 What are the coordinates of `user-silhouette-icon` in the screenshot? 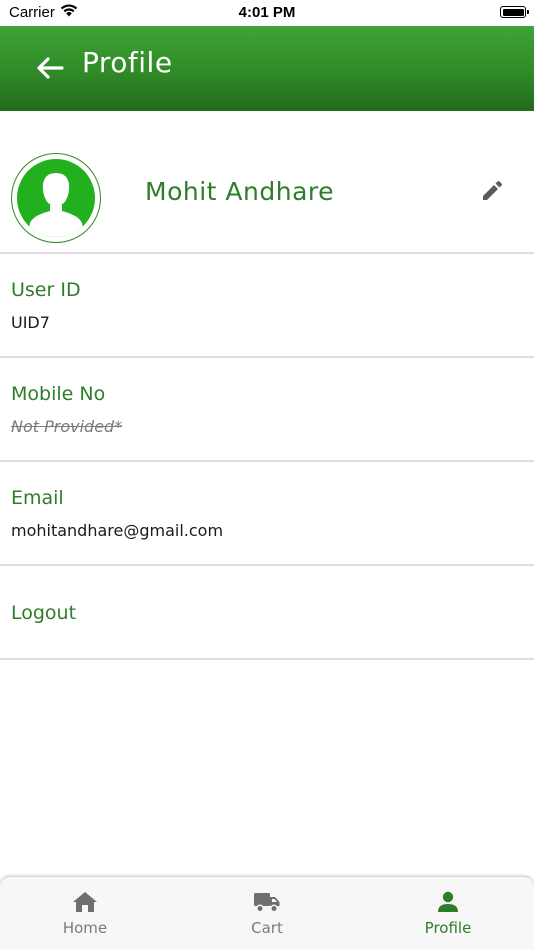 It's located at (56, 205).